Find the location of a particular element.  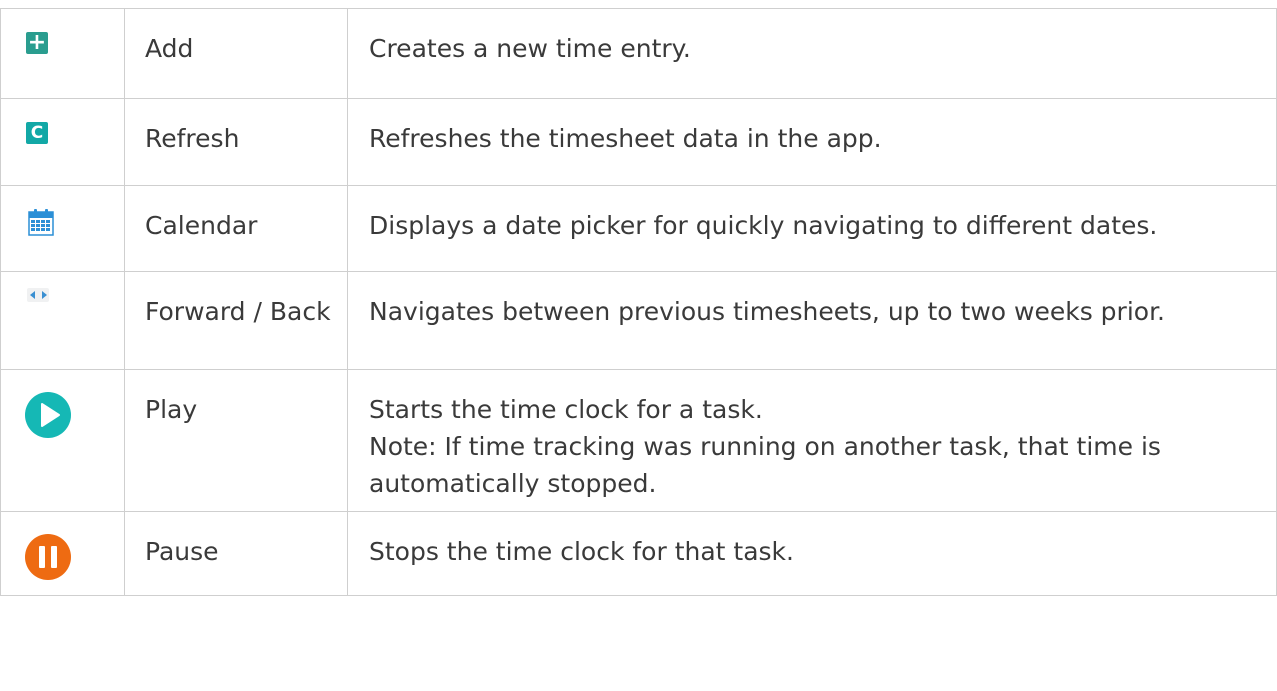

forward-back-arrows-icon is located at coordinates (38, 295).